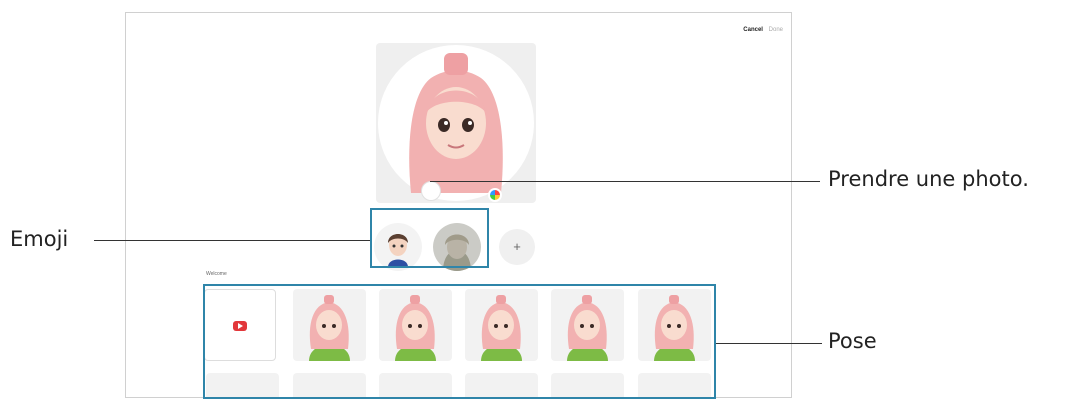  I want to click on shutter-button-icon, so click(431, 191).